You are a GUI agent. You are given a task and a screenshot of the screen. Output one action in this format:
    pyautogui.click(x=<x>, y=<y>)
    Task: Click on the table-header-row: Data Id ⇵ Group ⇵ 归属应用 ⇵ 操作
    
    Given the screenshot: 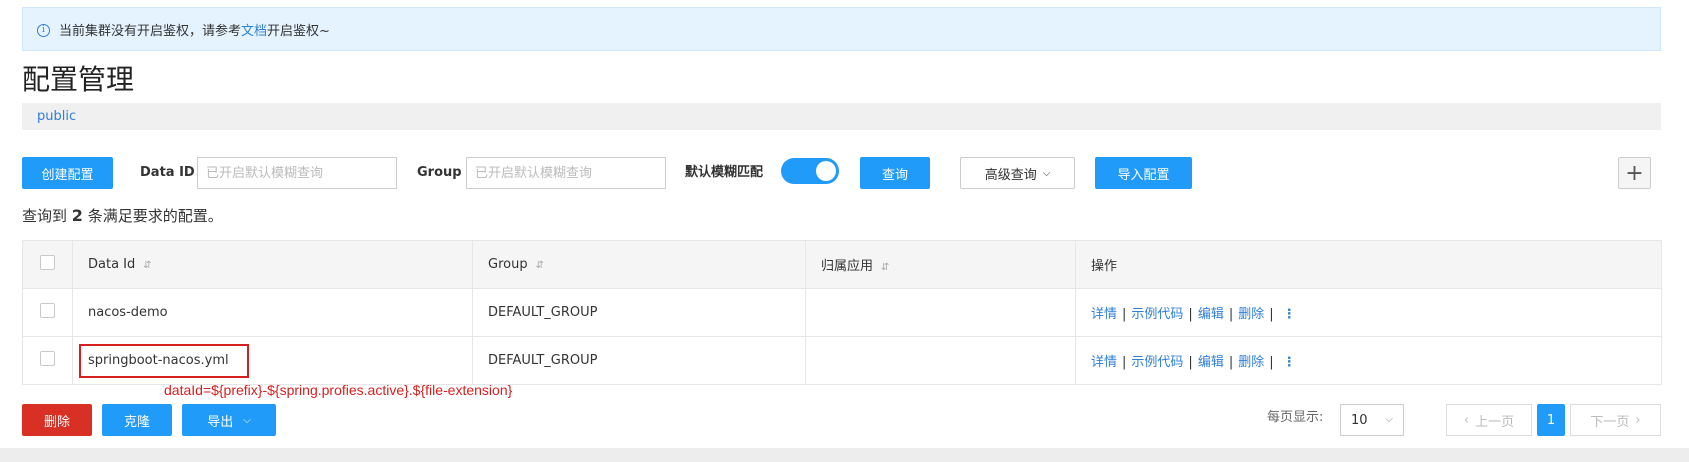 What is the action you would take?
    pyautogui.click(x=842, y=264)
    